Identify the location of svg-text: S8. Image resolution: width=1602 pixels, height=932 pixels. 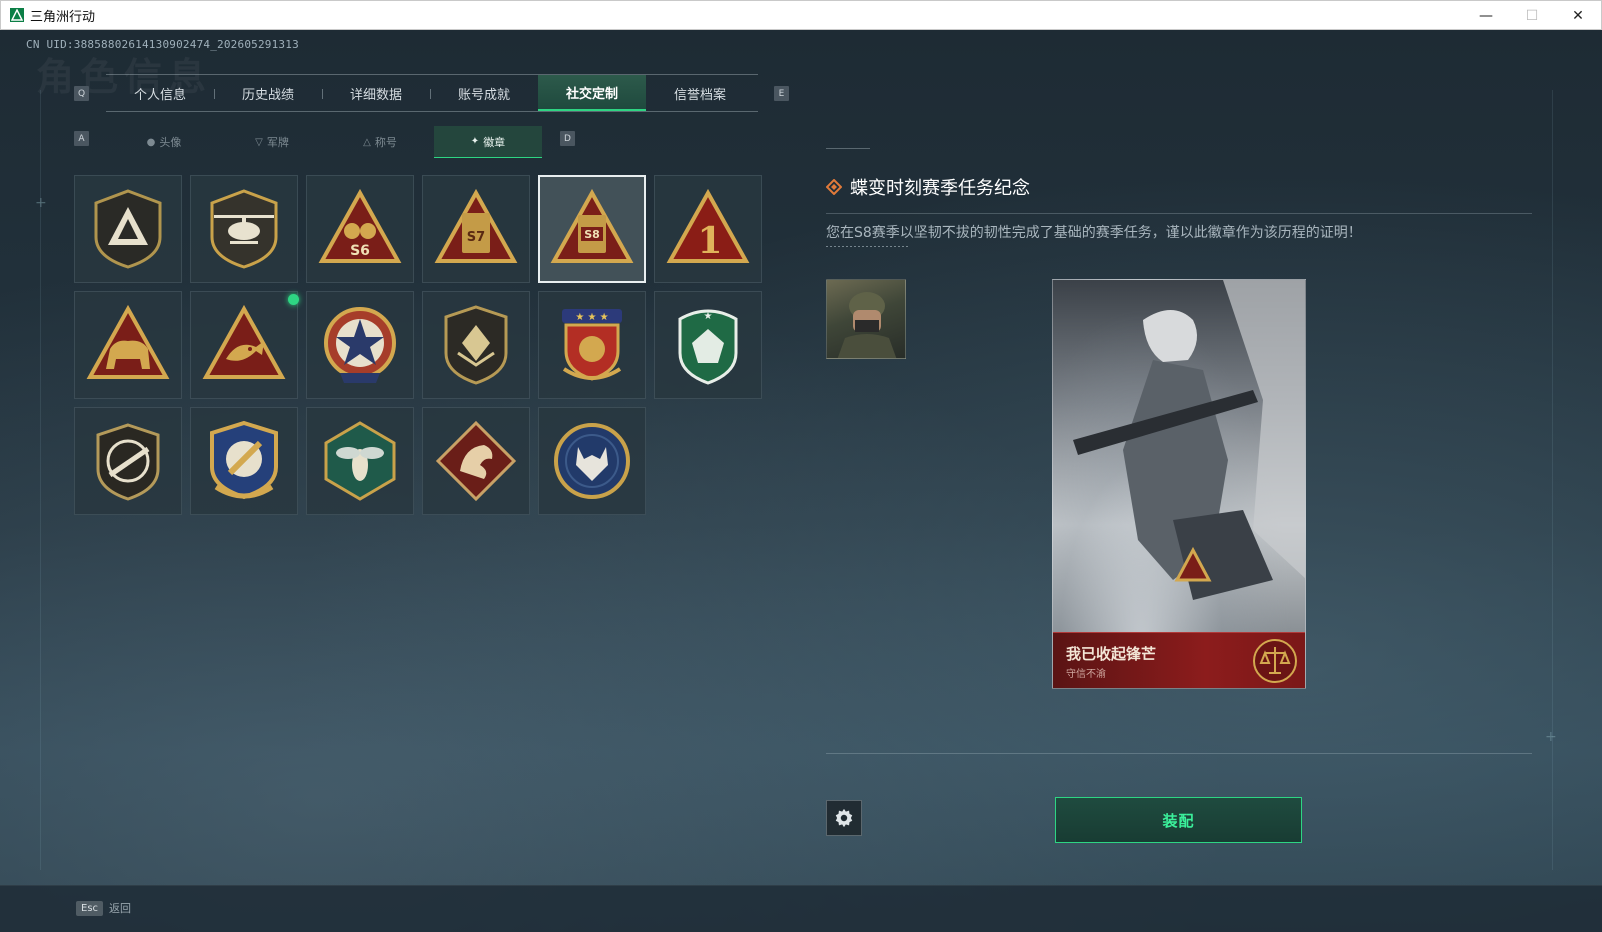
(592, 234).